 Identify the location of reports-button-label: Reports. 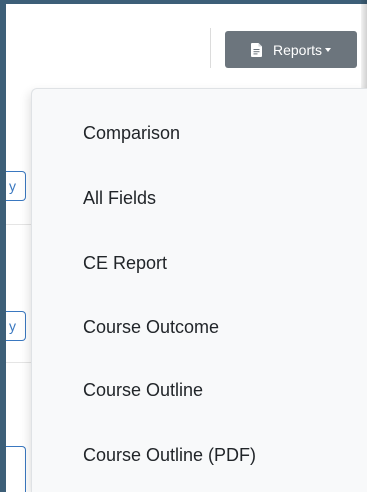
(297, 49).